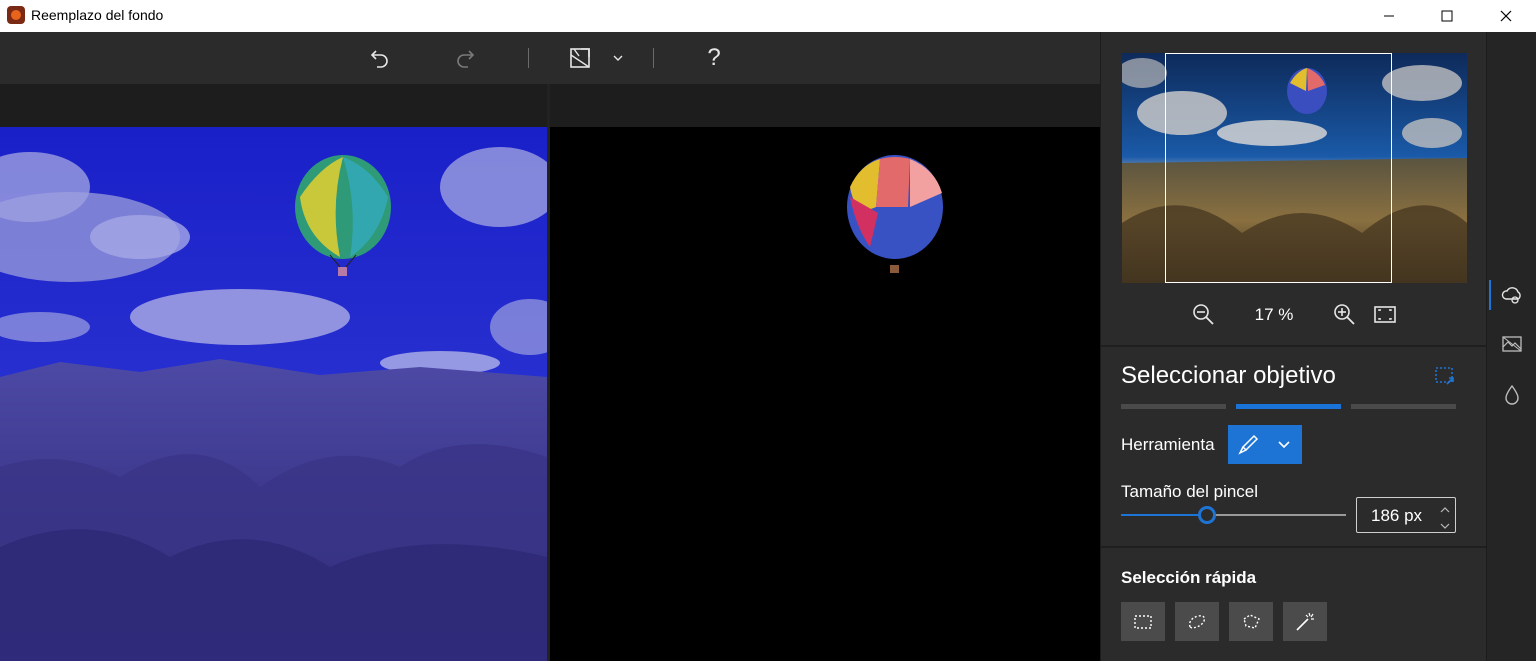  Describe the element at coordinates (1233, 515) in the screenshot. I see `brush-size-slider` at that location.